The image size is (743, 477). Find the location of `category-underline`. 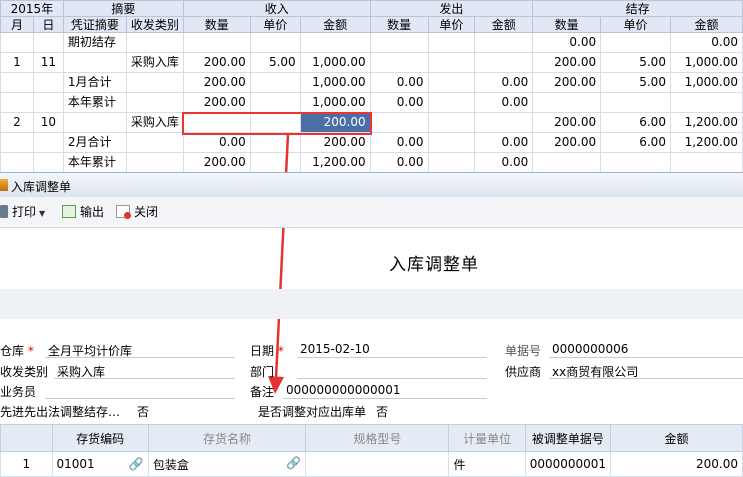

category-underline is located at coordinates (144, 378).